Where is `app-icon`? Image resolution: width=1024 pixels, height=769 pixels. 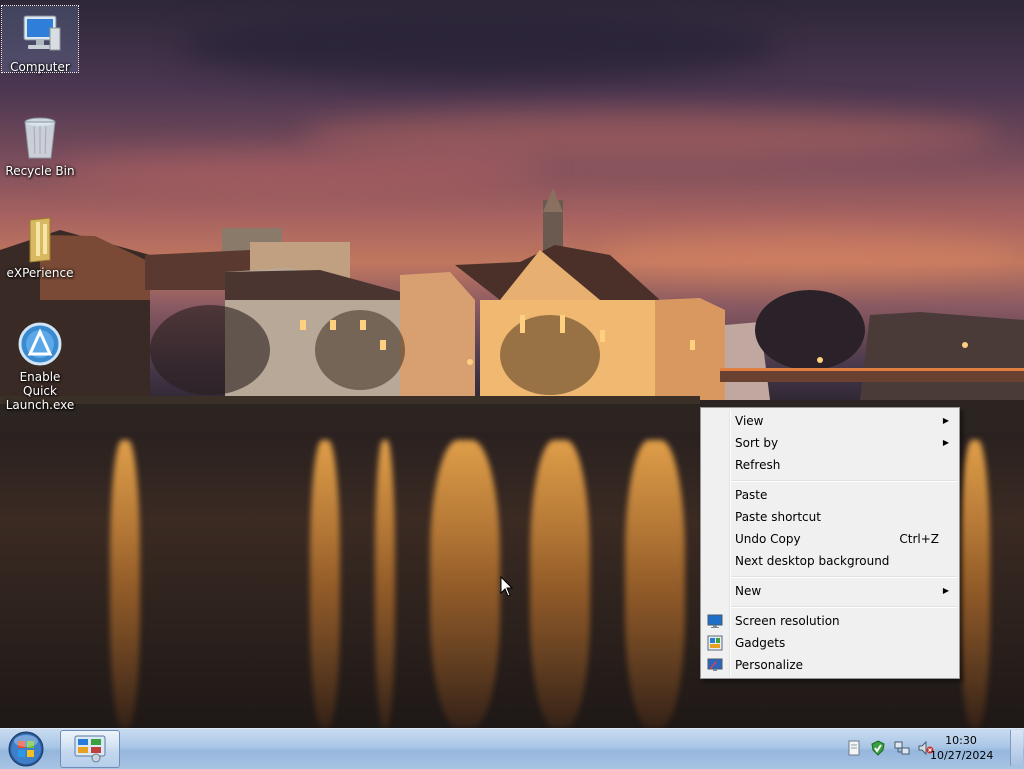 app-icon is located at coordinates (40, 344).